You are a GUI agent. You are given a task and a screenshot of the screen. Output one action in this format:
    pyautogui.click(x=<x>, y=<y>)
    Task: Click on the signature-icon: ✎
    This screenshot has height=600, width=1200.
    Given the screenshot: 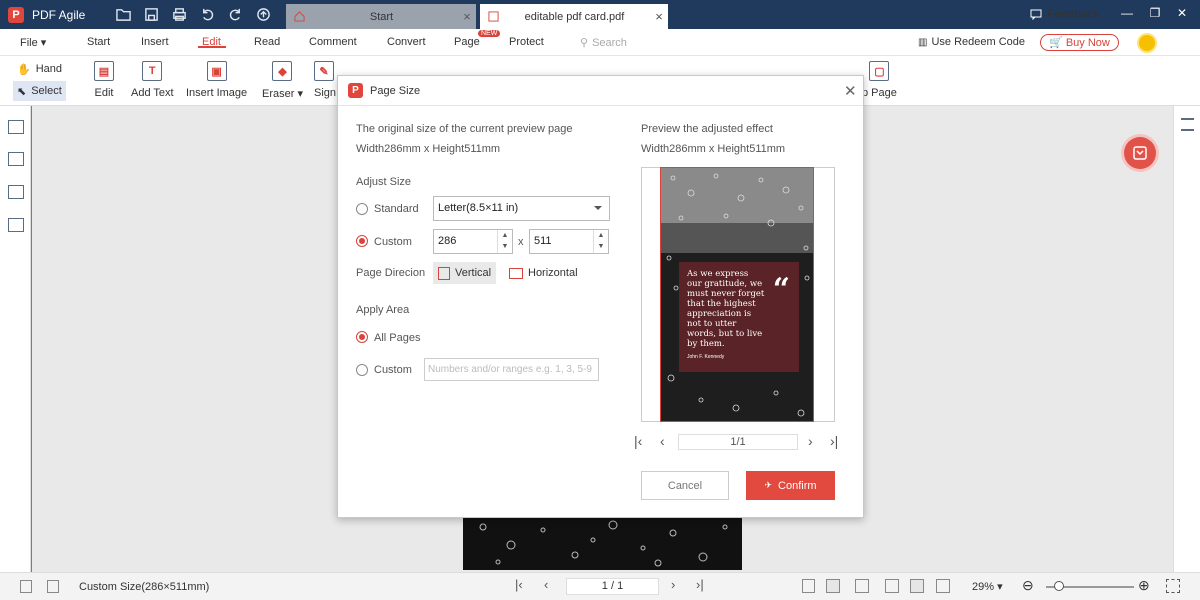 What is the action you would take?
    pyautogui.click(x=324, y=71)
    